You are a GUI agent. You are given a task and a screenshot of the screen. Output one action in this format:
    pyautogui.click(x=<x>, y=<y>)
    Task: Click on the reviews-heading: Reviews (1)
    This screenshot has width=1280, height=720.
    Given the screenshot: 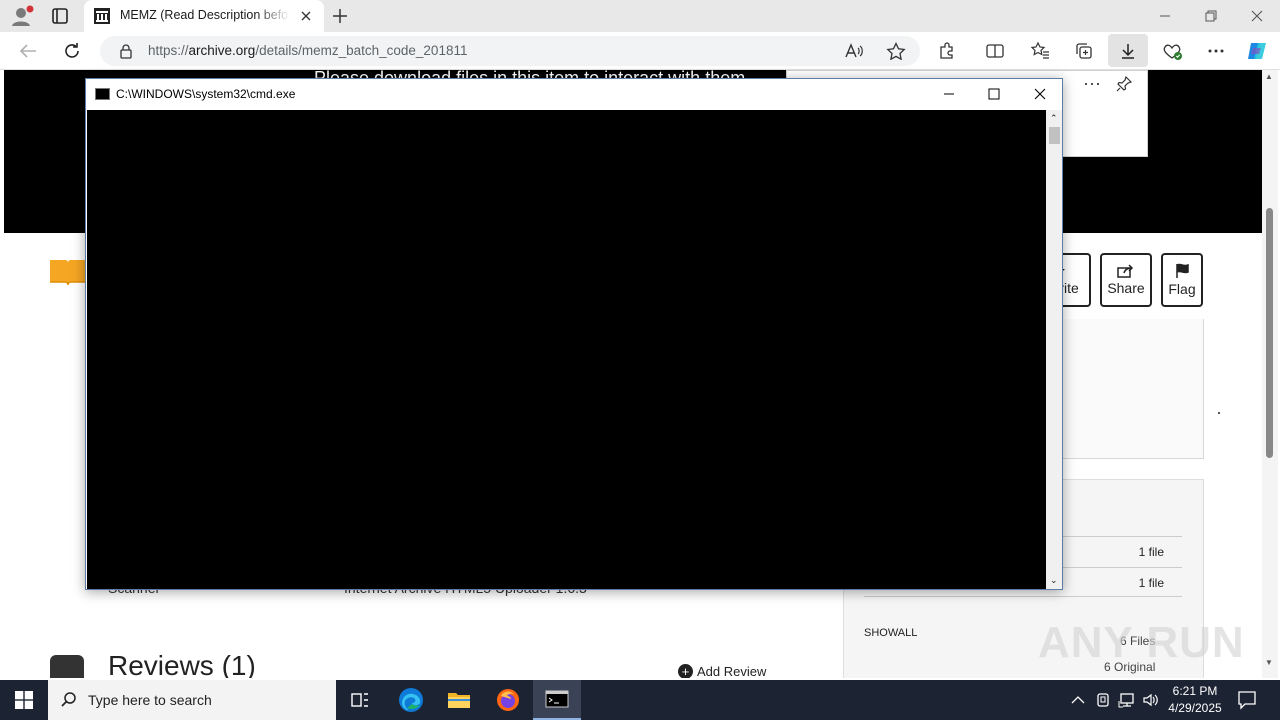 What is the action you would take?
    pyautogui.click(x=182, y=664)
    